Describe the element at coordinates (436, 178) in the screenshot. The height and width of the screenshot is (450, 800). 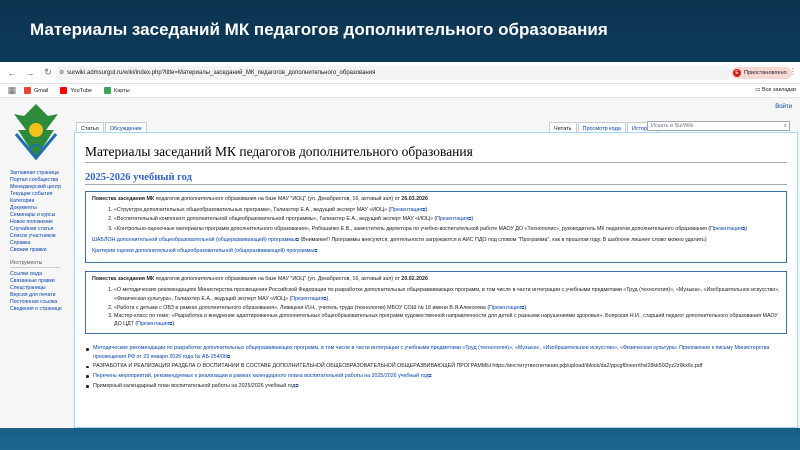
I see `section-heading: 2025-2026 учебный год` at that location.